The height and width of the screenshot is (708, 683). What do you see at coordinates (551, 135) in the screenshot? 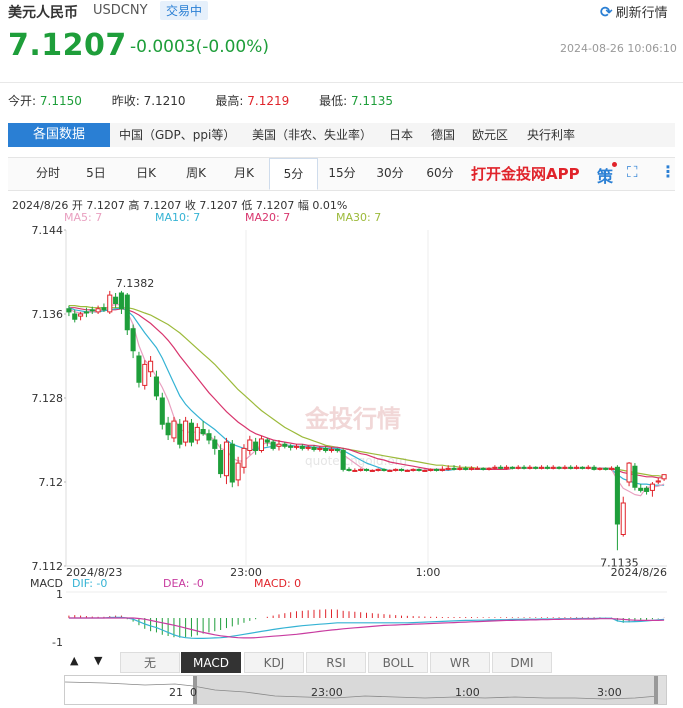
I see `nav-central-bank-rate: 央行利率` at bounding box center [551, 135].